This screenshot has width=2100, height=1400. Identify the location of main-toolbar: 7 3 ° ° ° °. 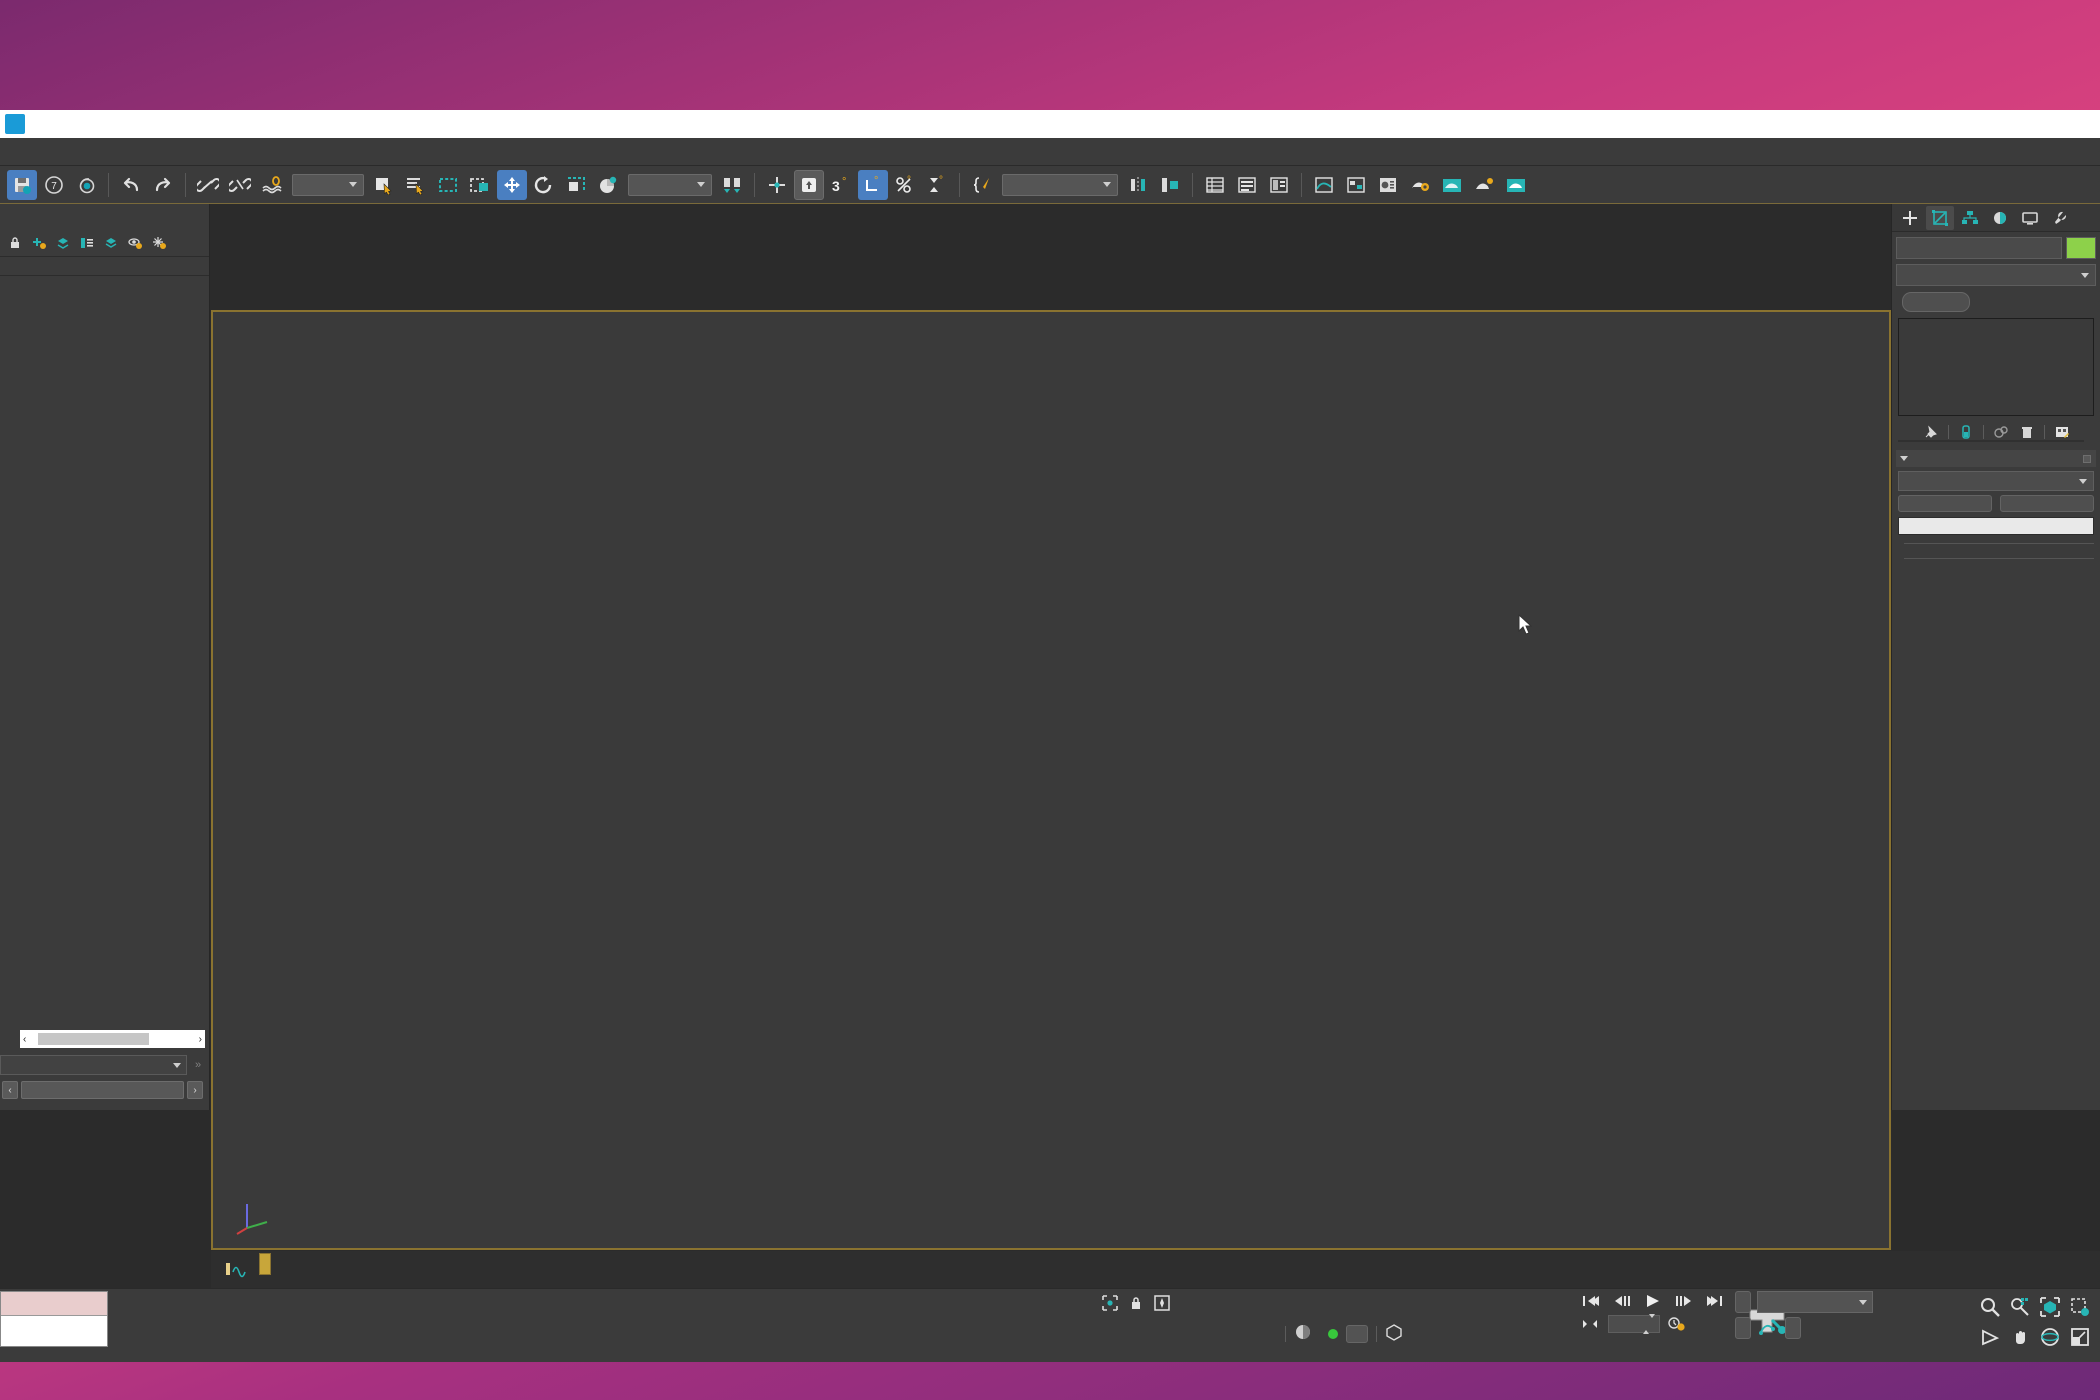
(1050, 185).